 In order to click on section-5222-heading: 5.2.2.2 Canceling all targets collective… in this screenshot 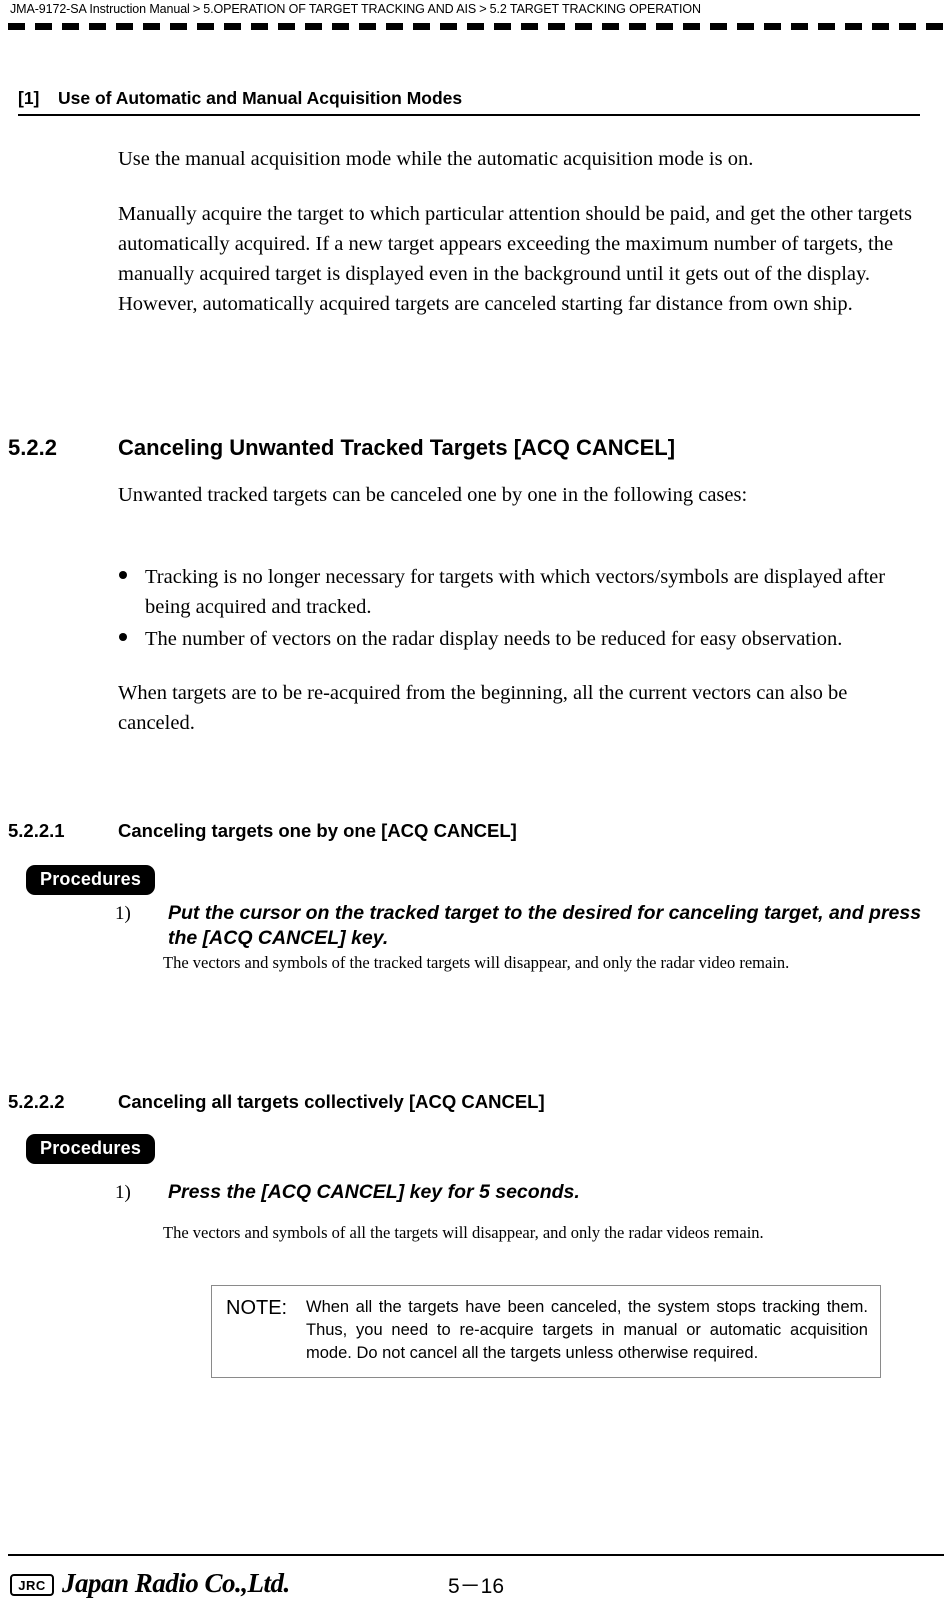, I will do `click(468, 1104)`.